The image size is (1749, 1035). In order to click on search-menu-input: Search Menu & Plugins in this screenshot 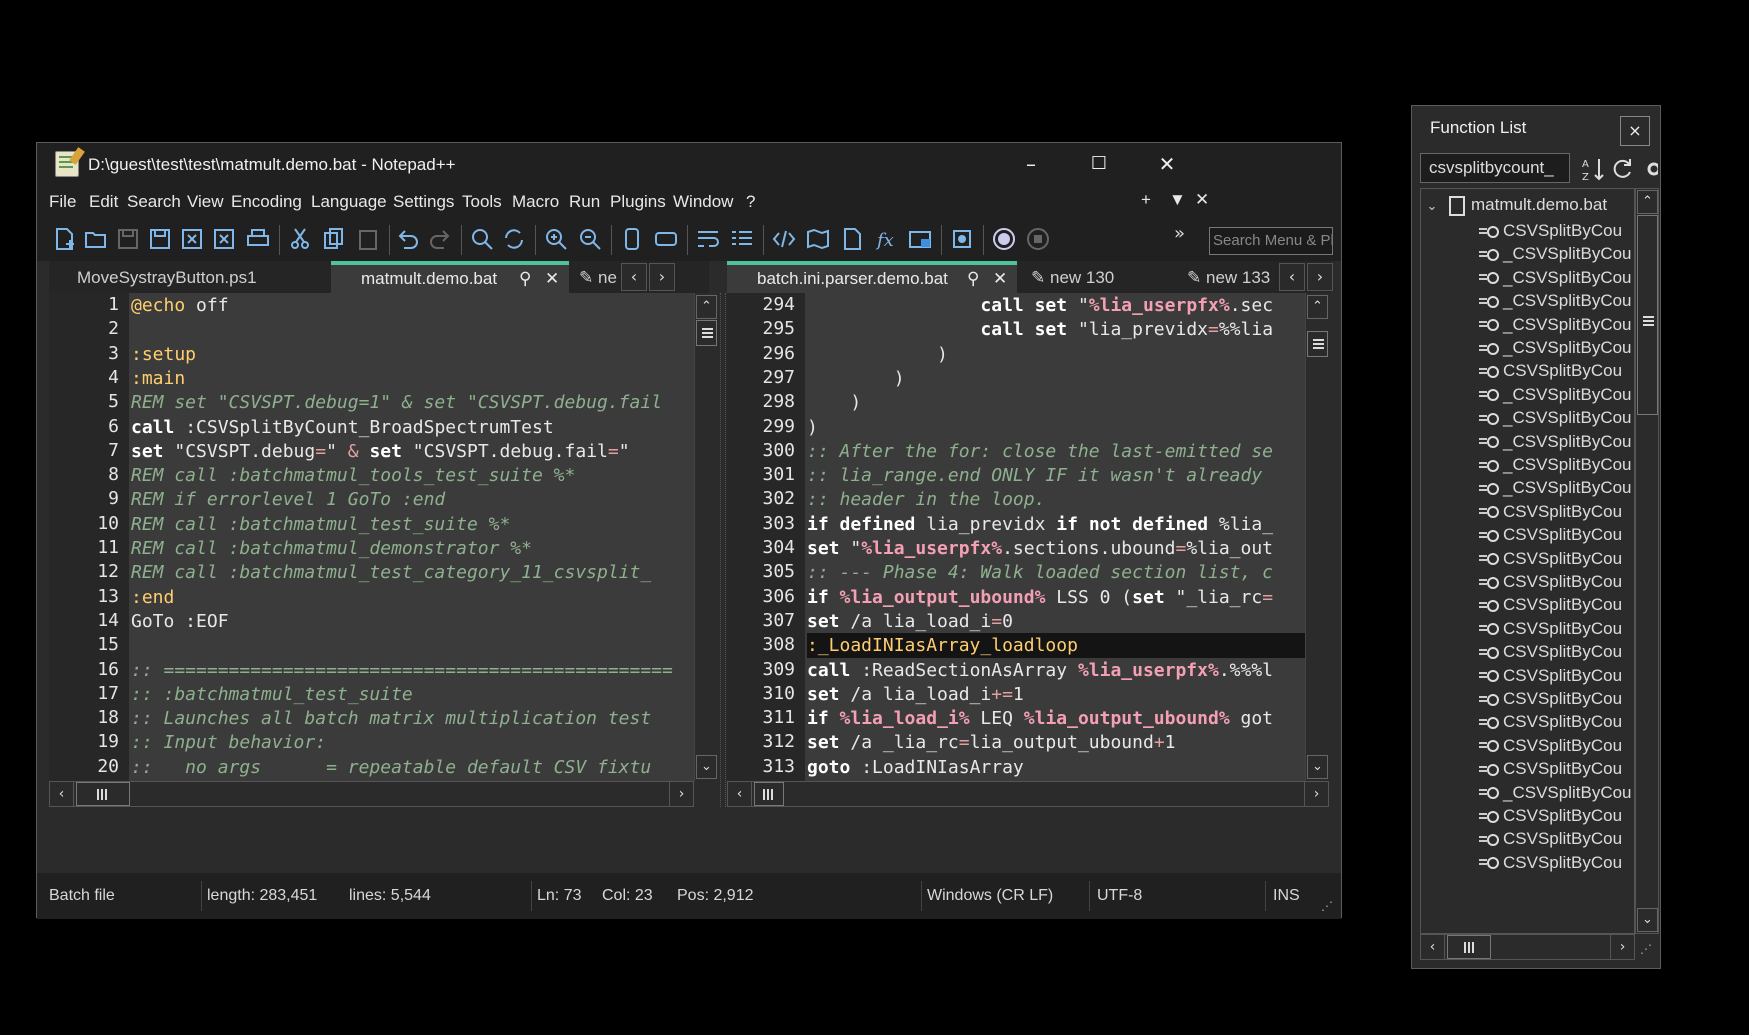, I will do `click(1271, 241)`.